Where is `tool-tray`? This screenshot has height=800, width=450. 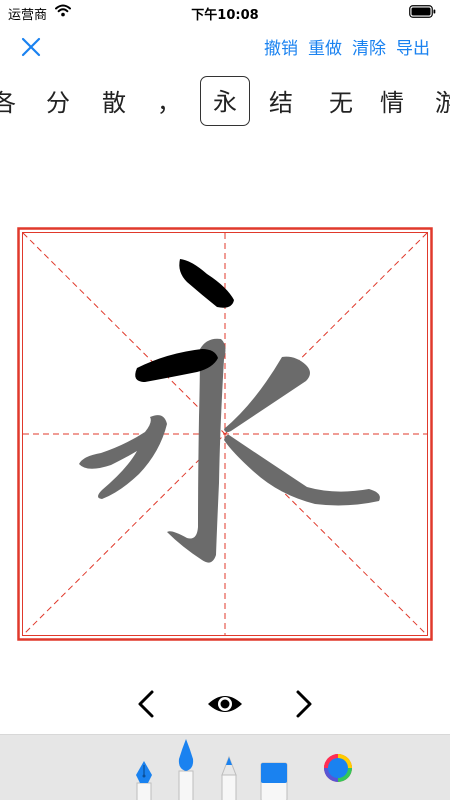 tool-tray is located at coordinates (225, 767).